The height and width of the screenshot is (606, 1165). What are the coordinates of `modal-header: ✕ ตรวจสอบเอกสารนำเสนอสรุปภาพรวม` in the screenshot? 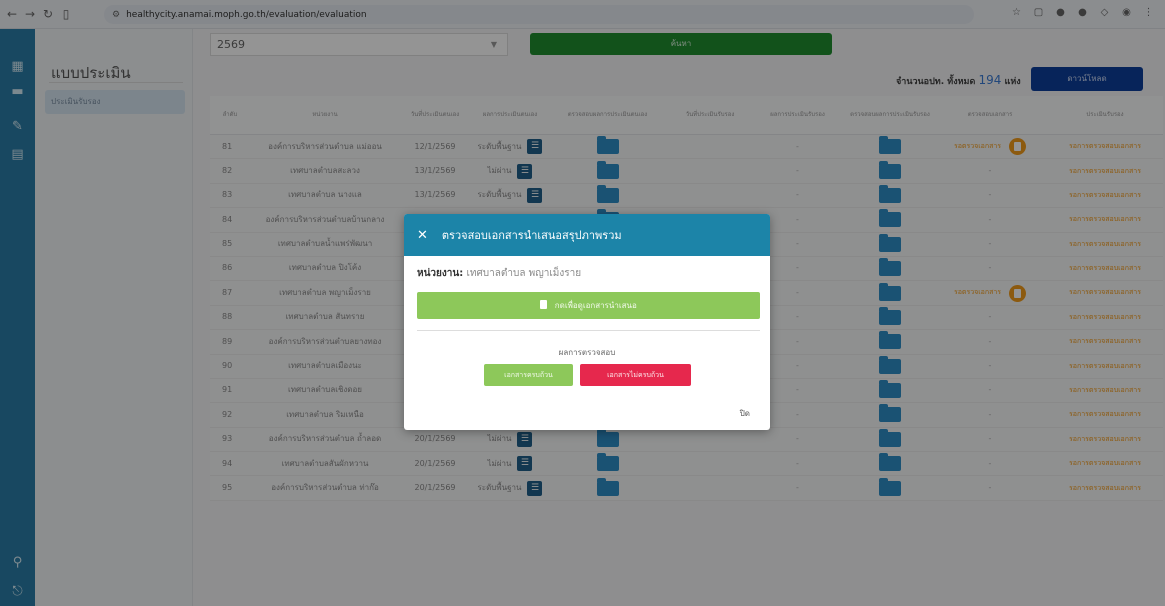 It's located at (587, 235).